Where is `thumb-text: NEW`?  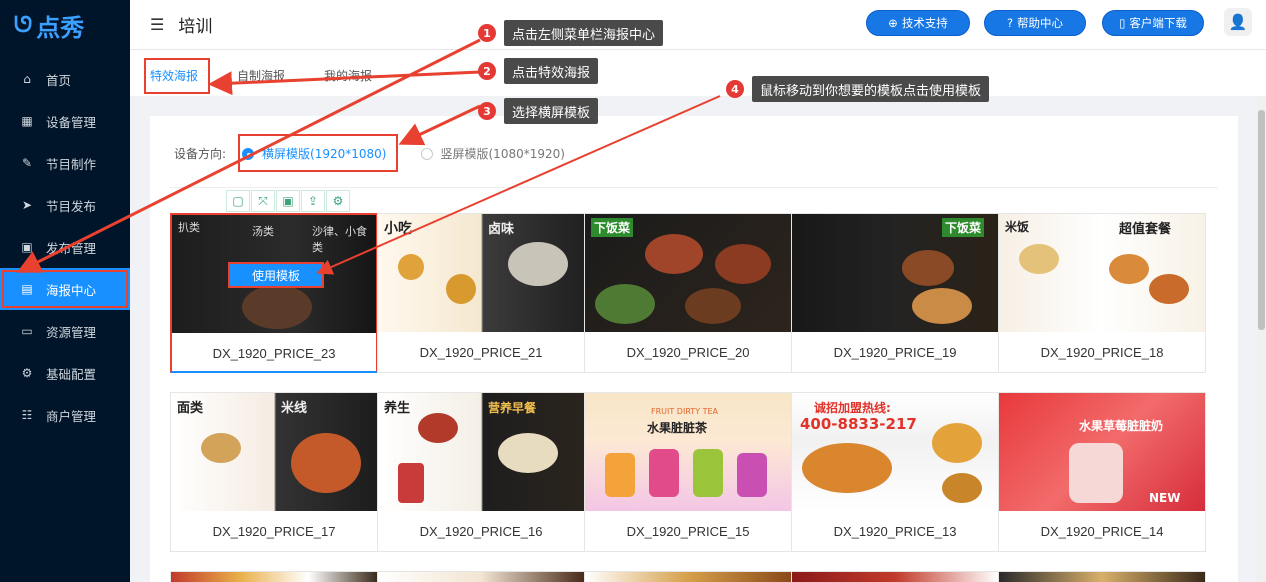
thumb-text: NEW is located at coordinates (1165, 498).